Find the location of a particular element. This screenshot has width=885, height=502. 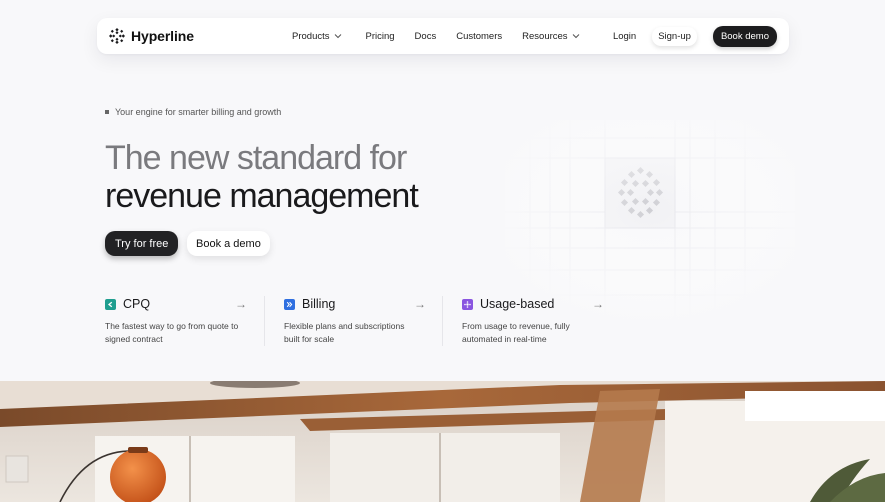

feature-header: Billing → is located at coordinates (356, 304).